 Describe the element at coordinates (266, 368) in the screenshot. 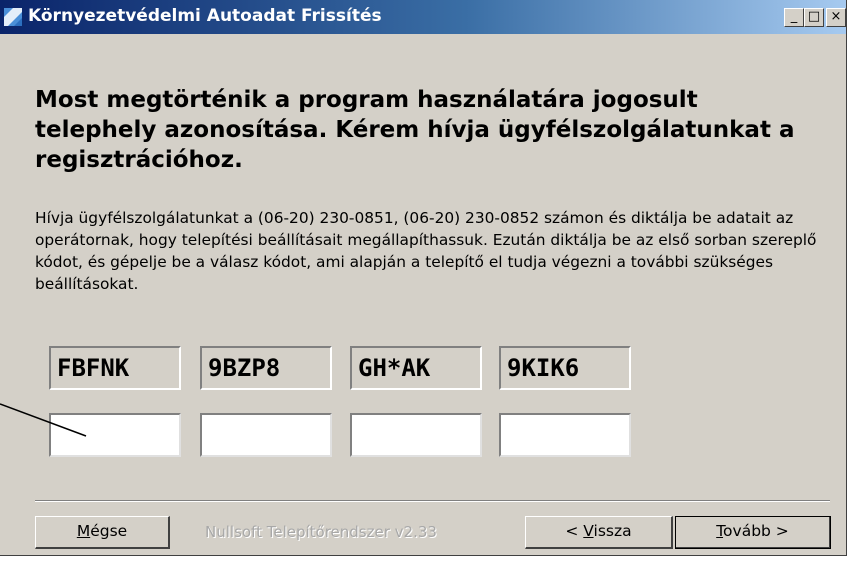

I see `request-code-2: 9BZP8` at that location.